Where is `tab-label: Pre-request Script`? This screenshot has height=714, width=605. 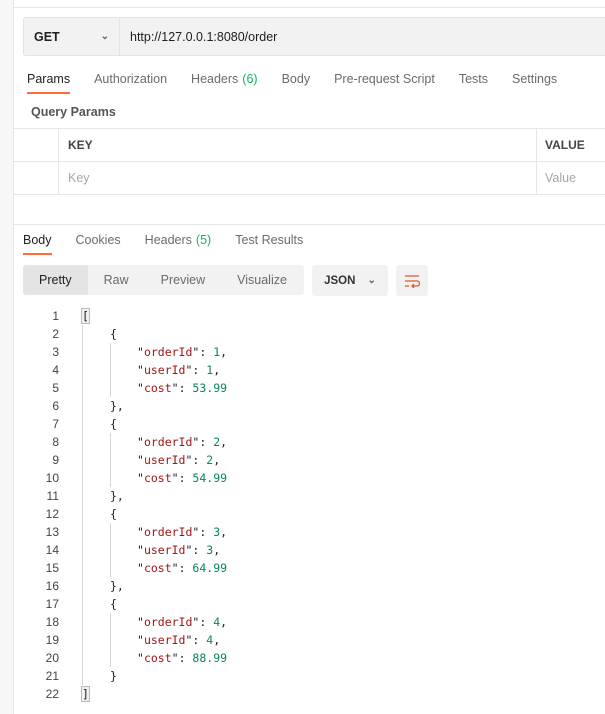
tab-label: Pre-request Script is located at coordinates (384, 79).